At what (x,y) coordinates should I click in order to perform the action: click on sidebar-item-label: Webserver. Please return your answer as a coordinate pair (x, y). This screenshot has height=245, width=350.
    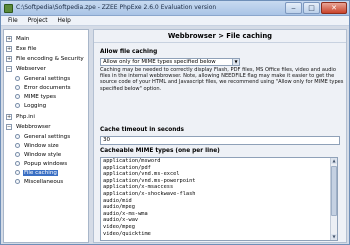
    Looking at the image, I should click on (31, 68).